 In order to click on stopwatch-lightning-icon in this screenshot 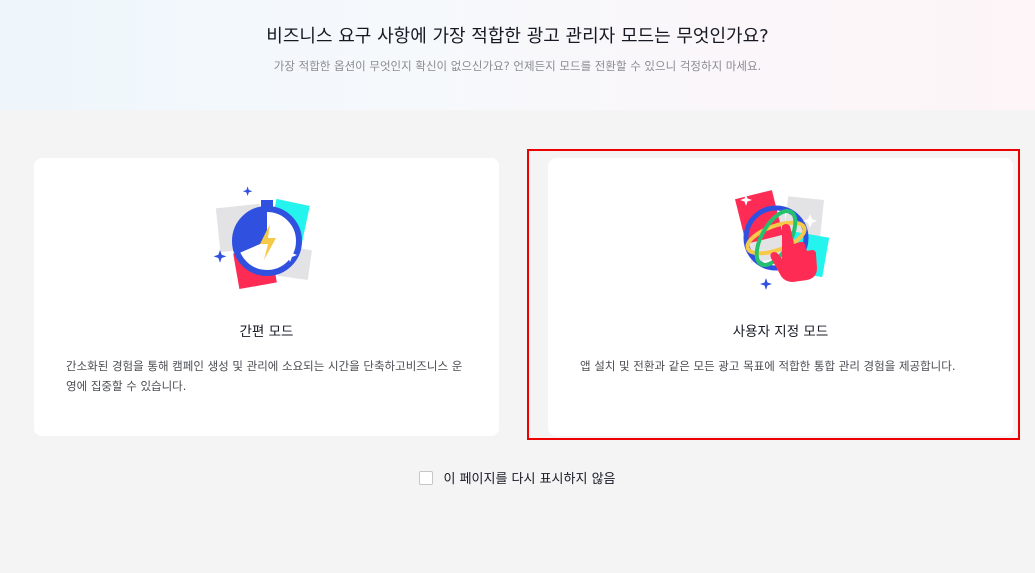, I will do `click(262, 238)`.